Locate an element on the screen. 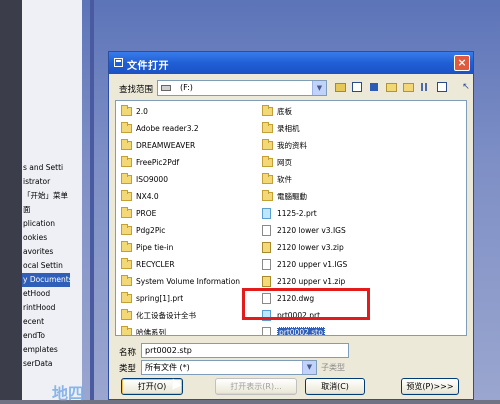  file-item: 我的资料 is located at coordinates (361, 145).